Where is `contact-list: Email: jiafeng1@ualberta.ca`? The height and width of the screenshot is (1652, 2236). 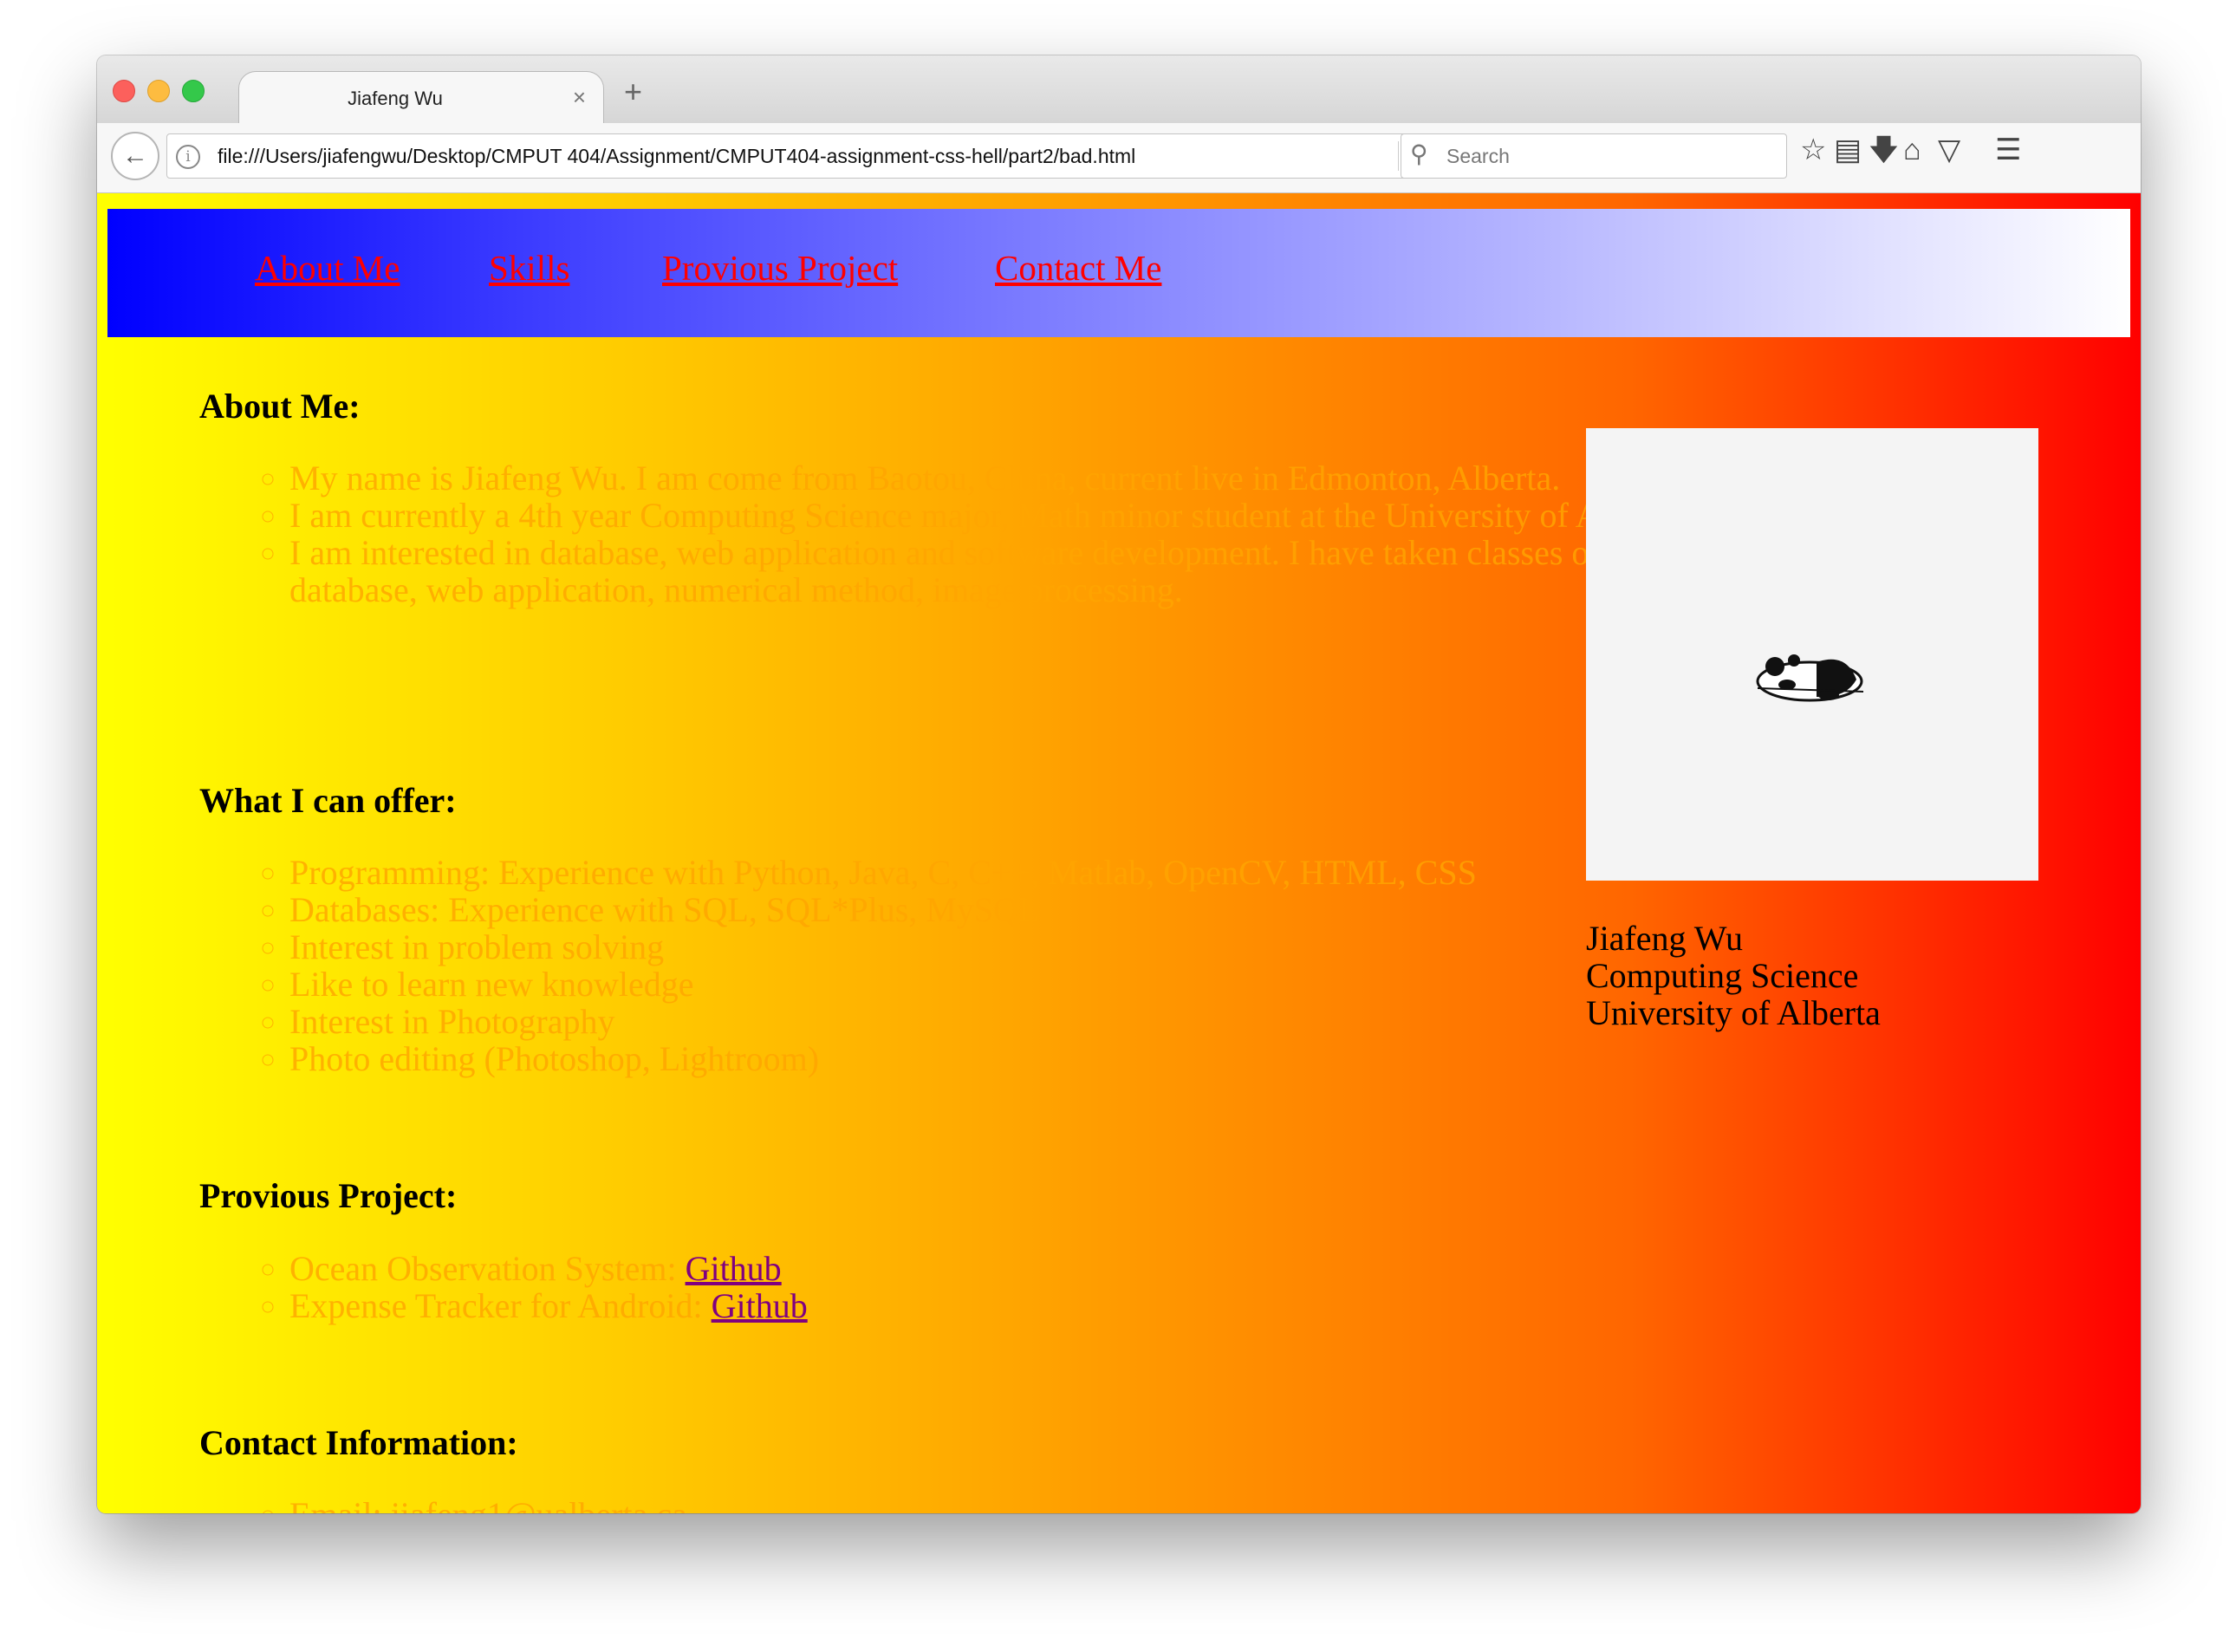 contact-list: Email: jiafeng1@ualberta.ca is located at coordinates (994, 1504).